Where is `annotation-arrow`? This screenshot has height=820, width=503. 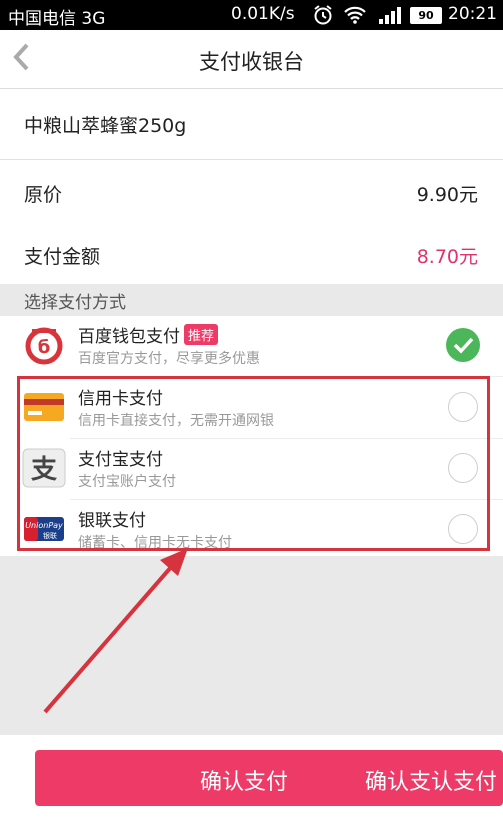 annotation-arrow is located at coordinates (115, 631).